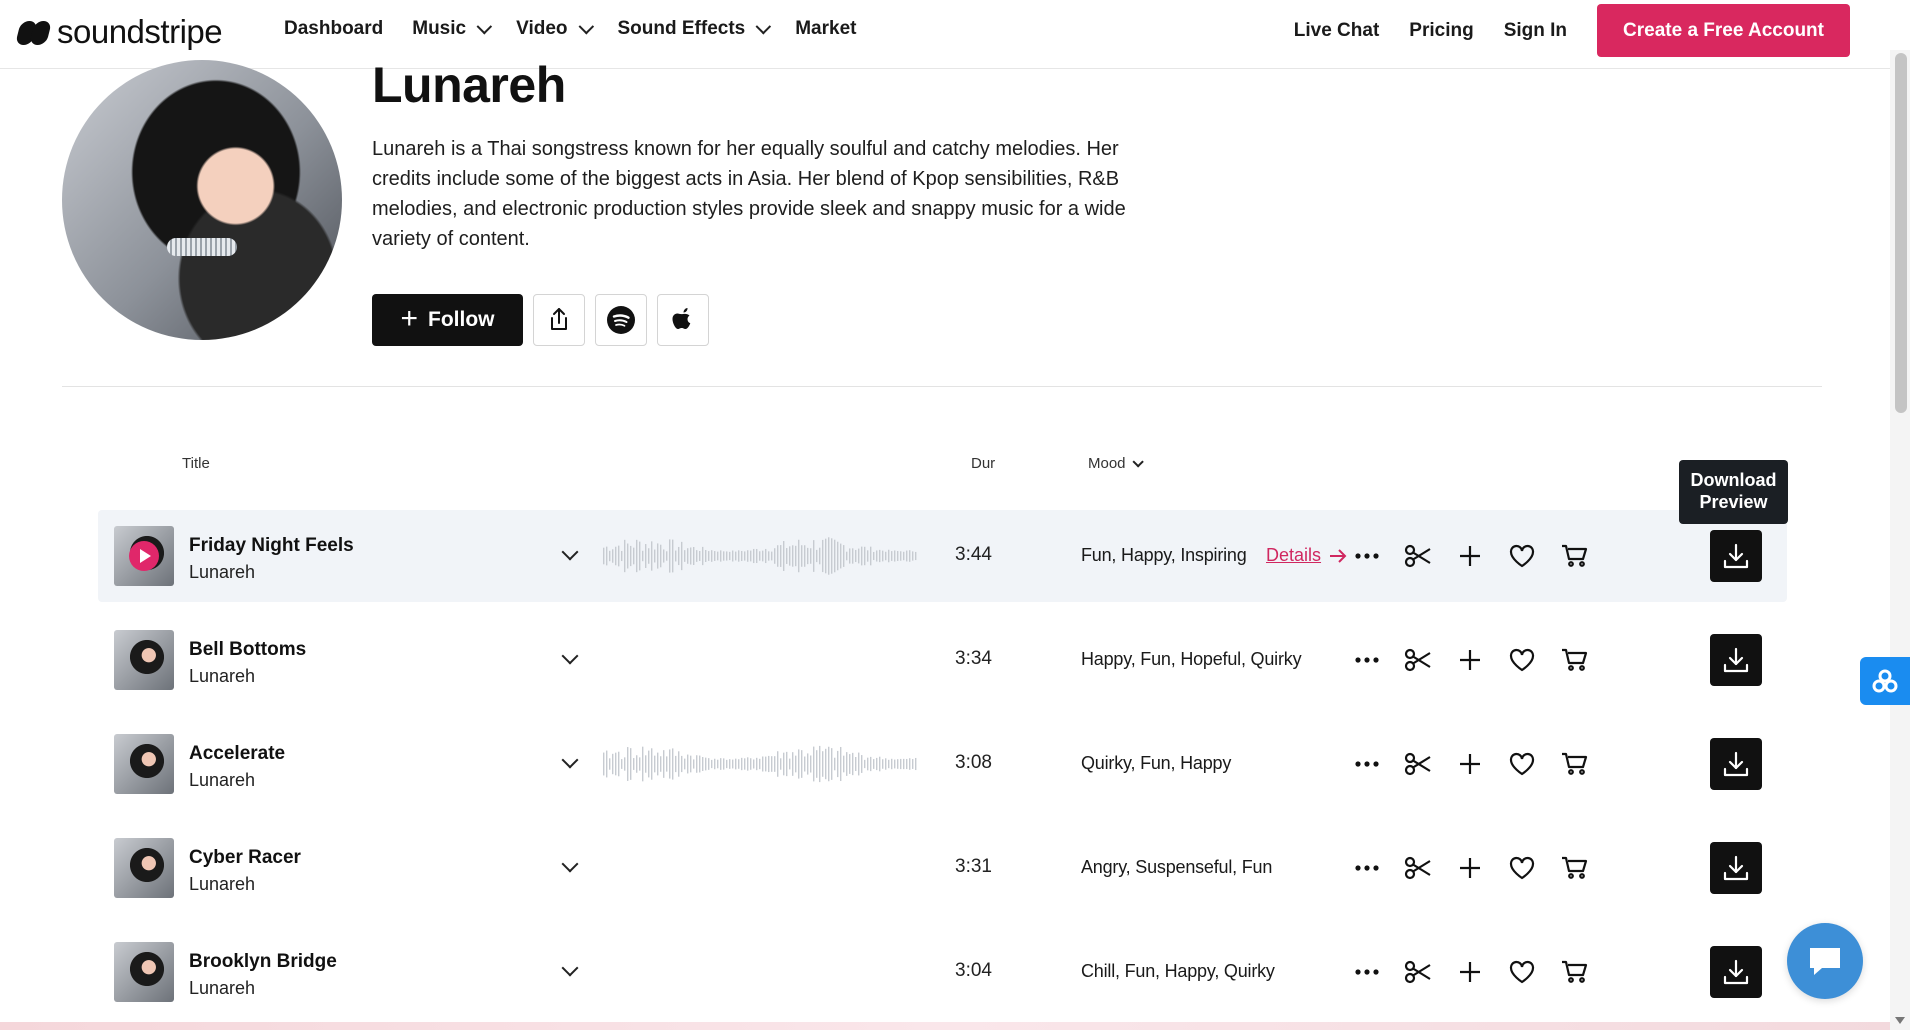  I want to click on details-link: Details, so click(1306, 555).